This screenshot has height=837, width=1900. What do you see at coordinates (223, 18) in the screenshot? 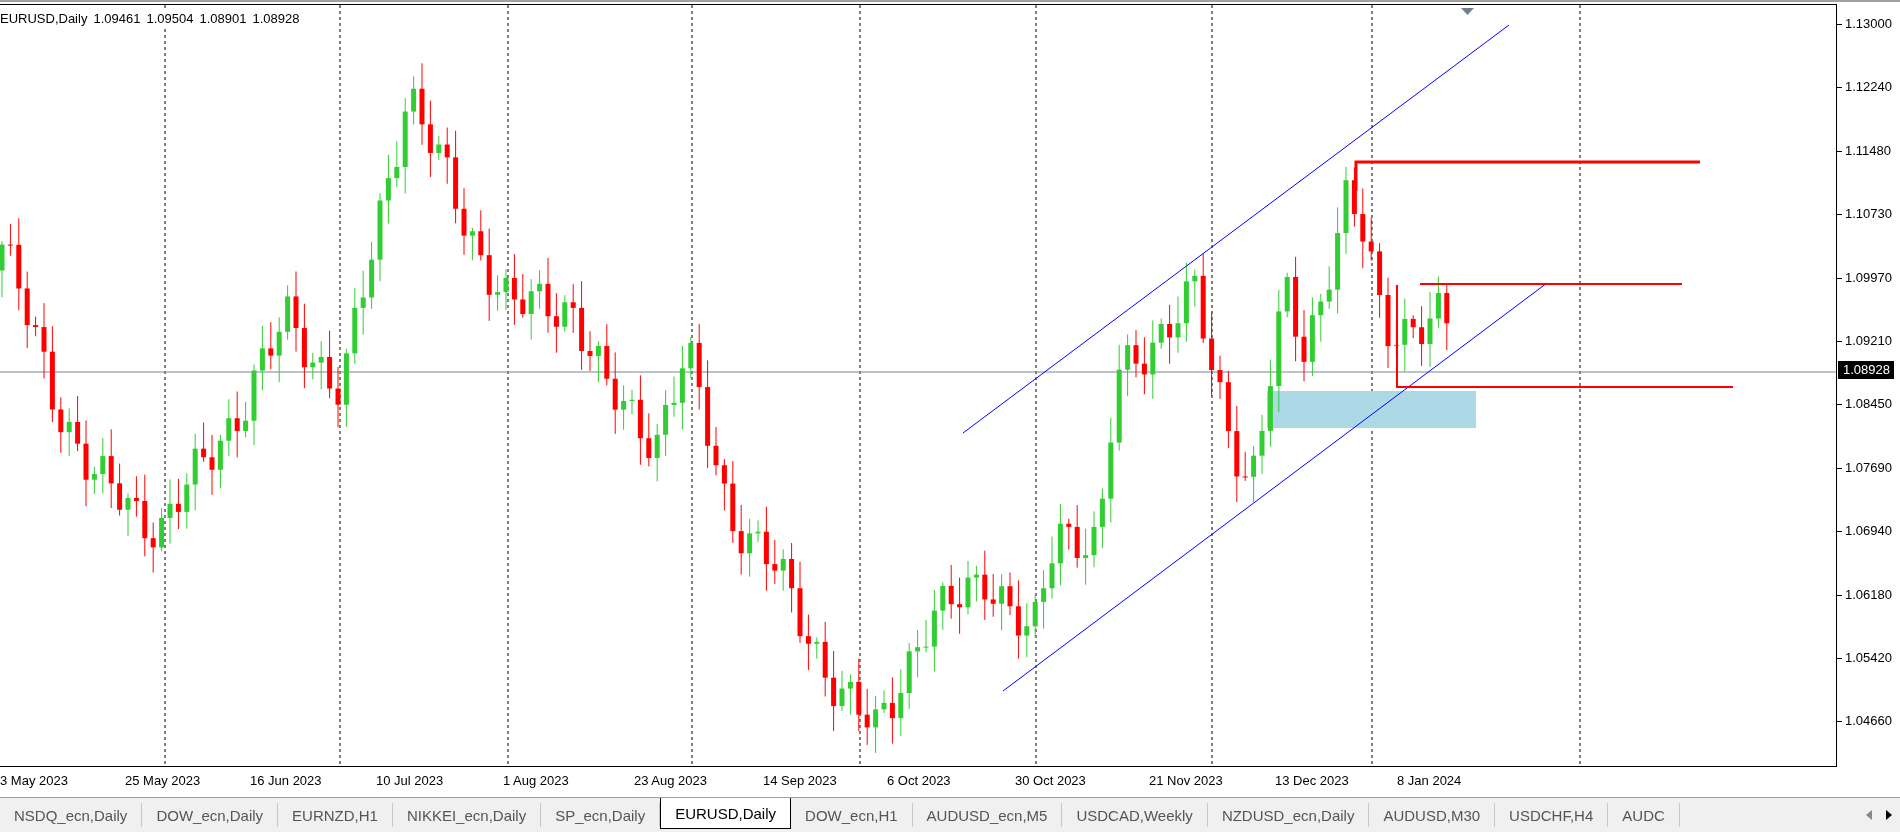
I see `ohlc-value: 1.08901` at bounding box center [223, 18].